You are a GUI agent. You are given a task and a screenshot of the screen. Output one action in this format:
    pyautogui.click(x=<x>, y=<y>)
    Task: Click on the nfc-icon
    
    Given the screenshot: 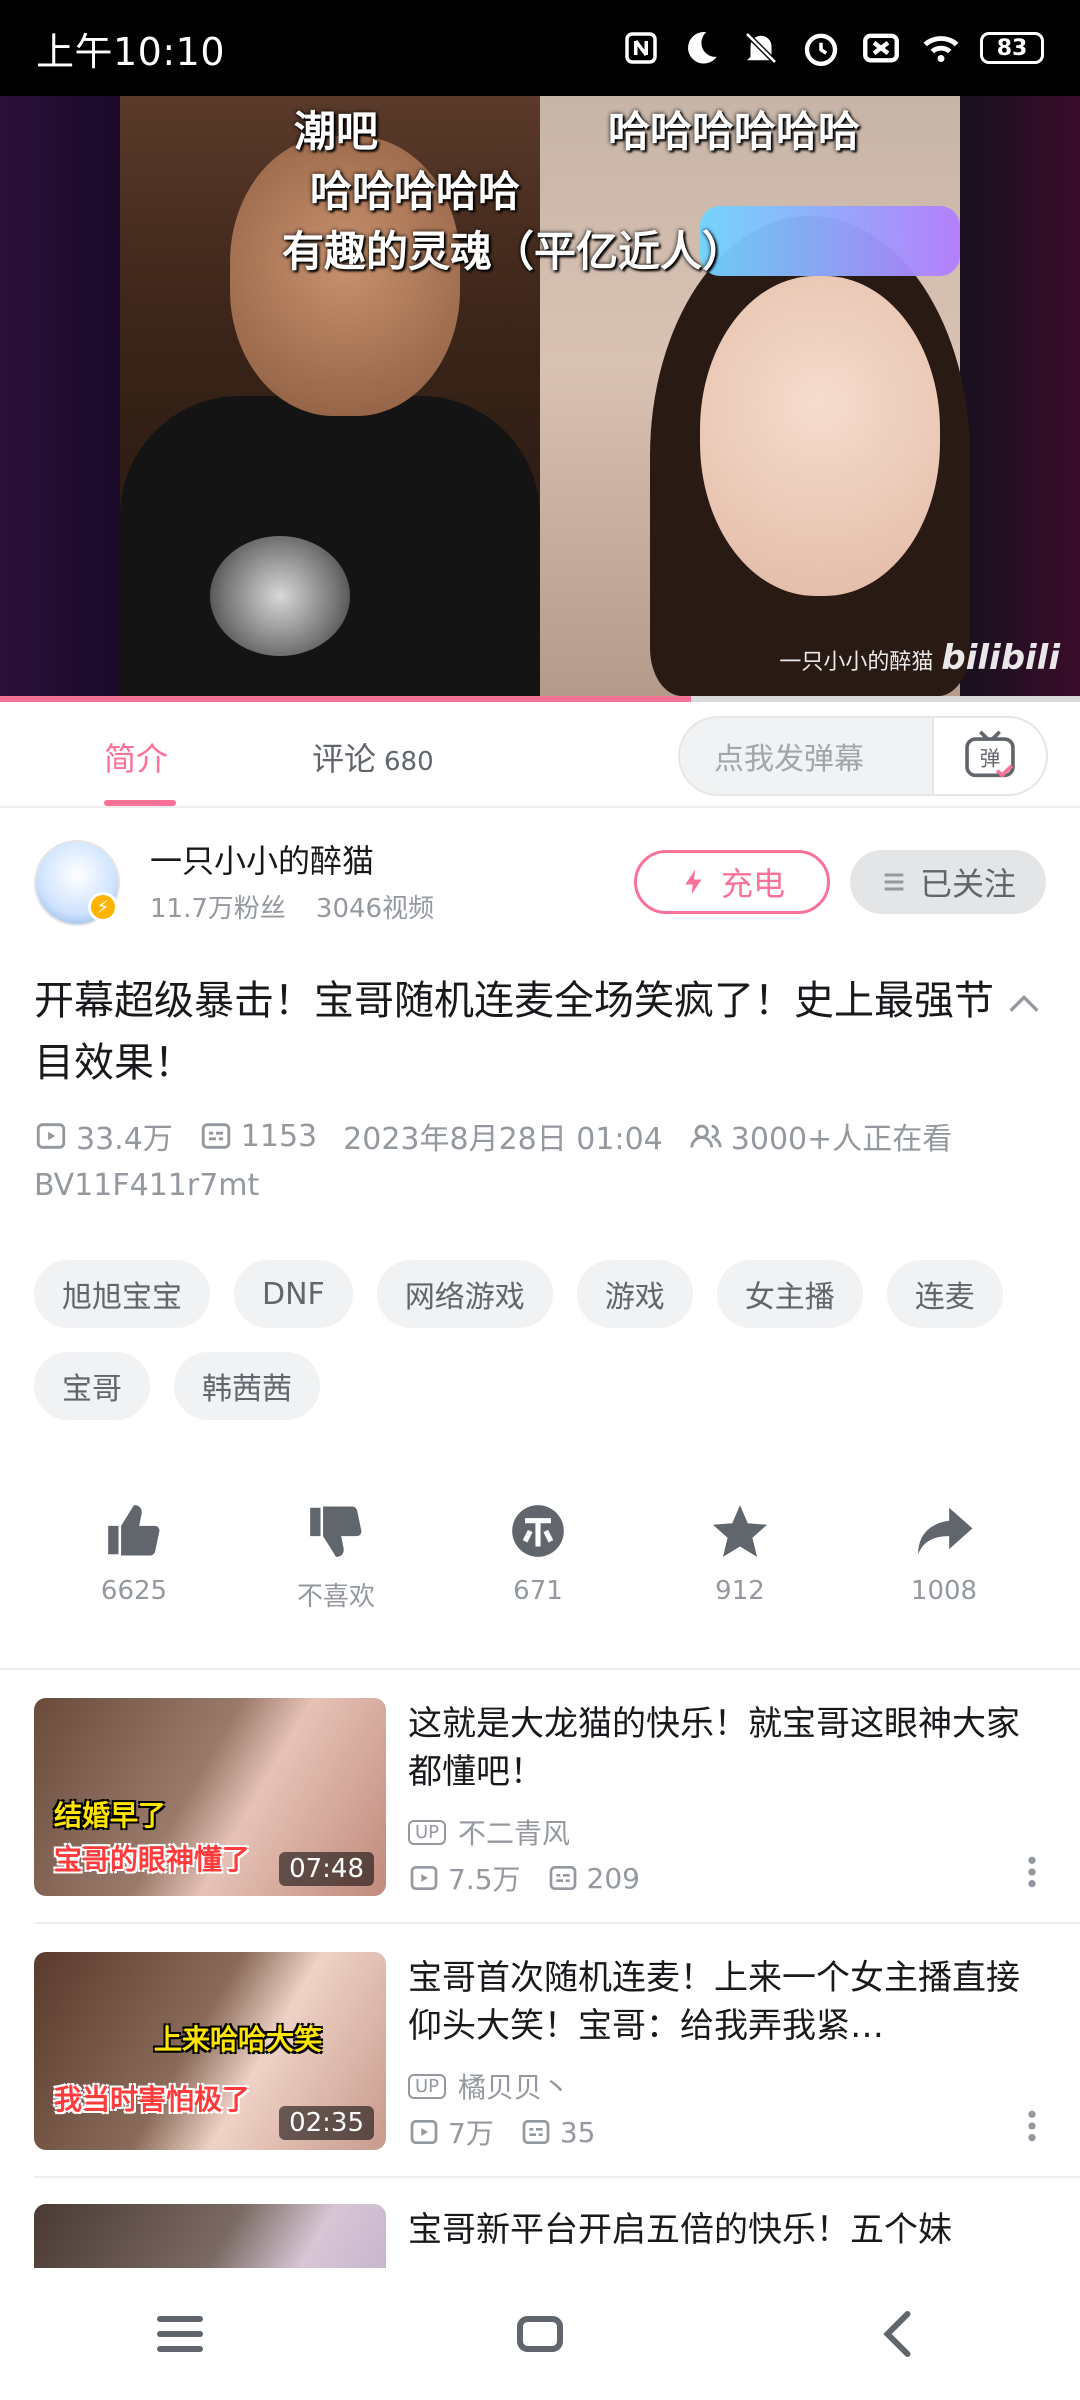 What is the action you would take?
    pyautogui.click(x=641, y=48)
    